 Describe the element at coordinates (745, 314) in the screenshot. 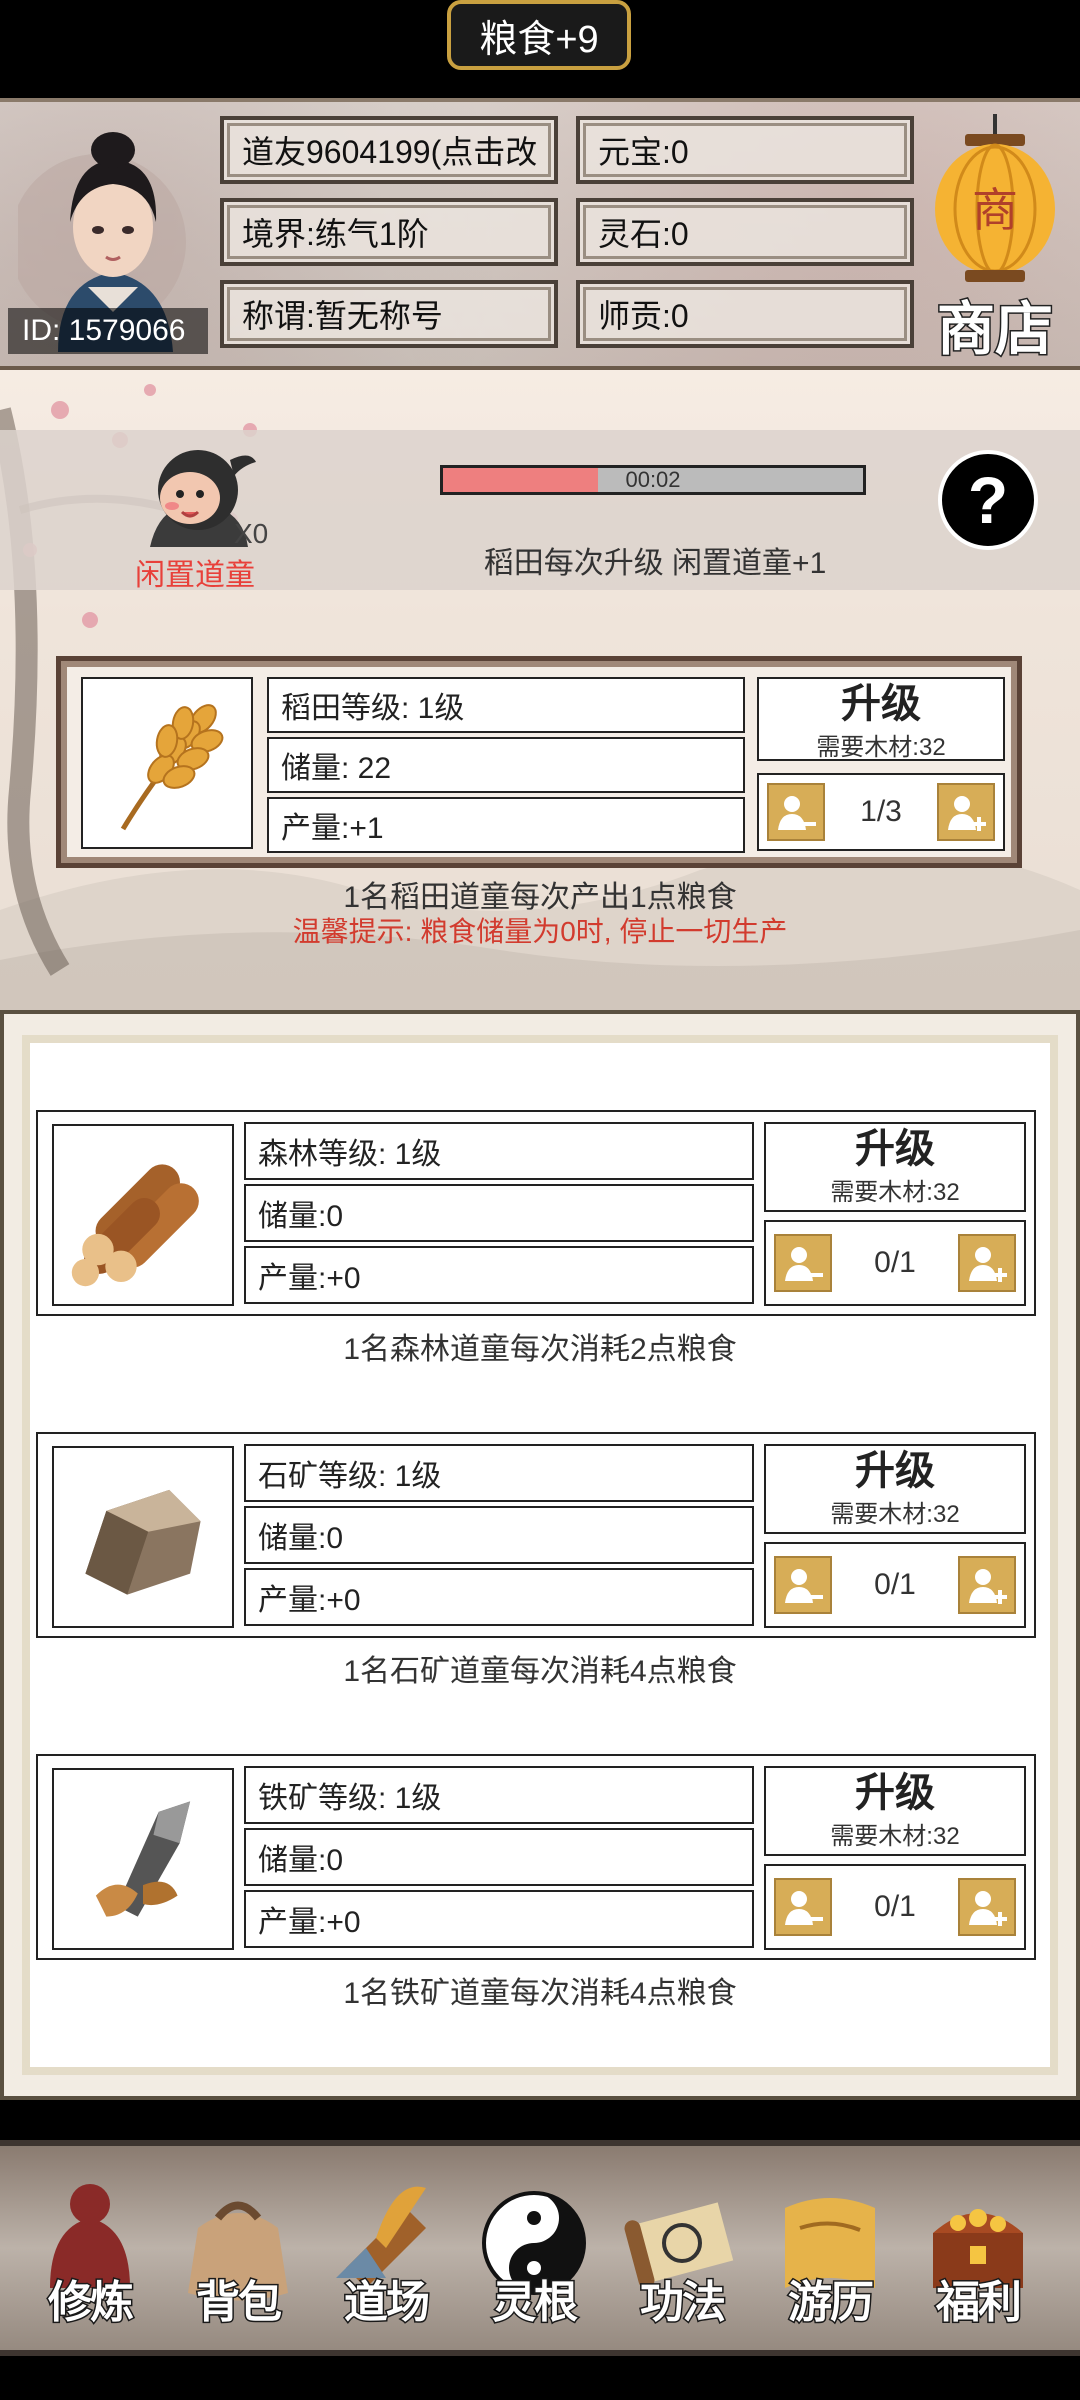

I see `shigong-field: 师贡:0` at that location.